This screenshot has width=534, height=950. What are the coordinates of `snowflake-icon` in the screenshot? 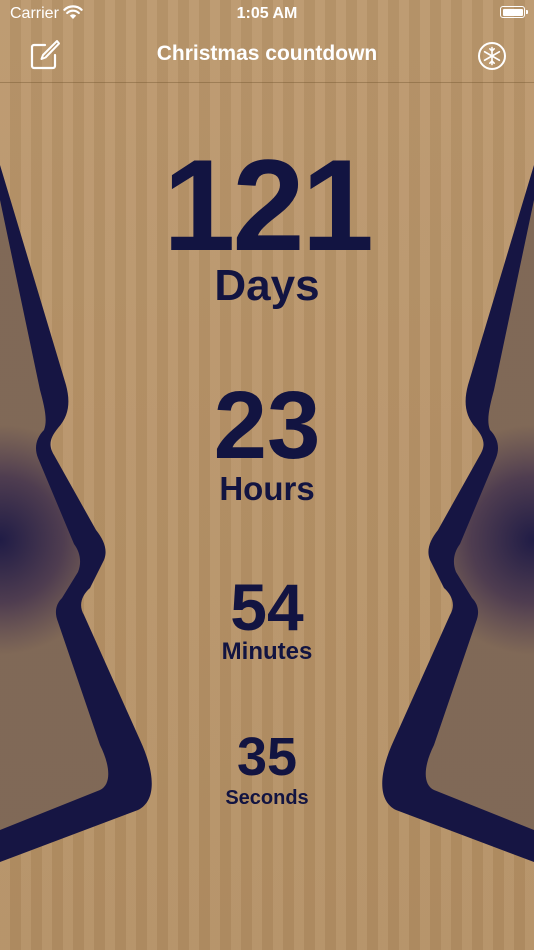 It's located at (492, 56).